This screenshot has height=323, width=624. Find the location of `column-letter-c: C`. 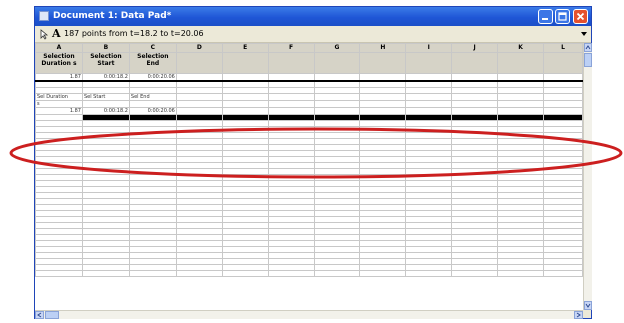

column-letter-c: C is located at coordinates (152, 48).